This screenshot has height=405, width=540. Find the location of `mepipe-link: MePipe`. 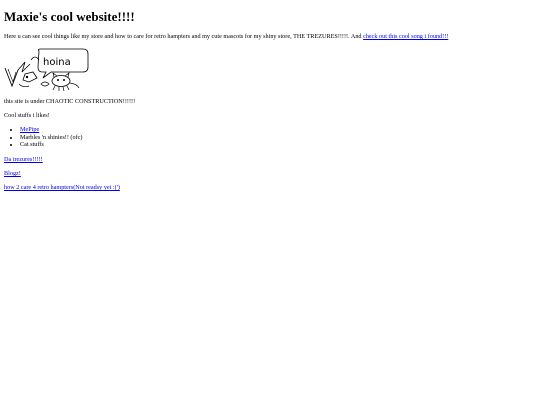

mepipe-link: MePipe is located at coordinates (29, 129).